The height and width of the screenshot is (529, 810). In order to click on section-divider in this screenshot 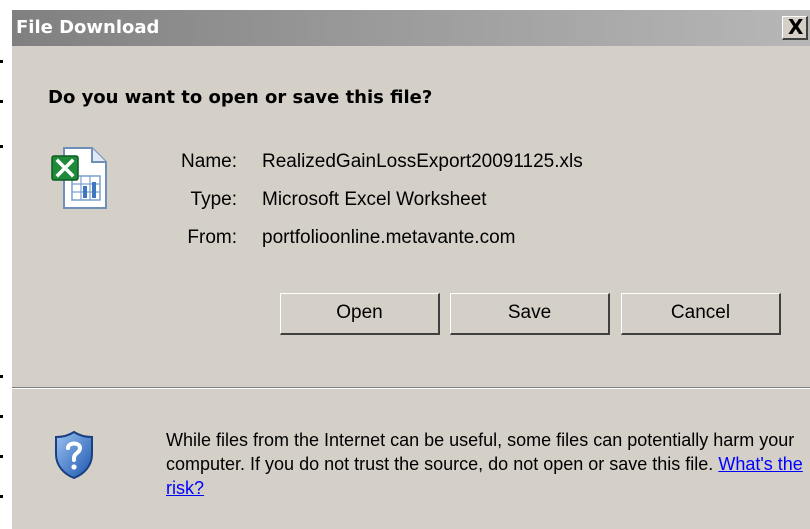, I will do `click(411, 388)`.